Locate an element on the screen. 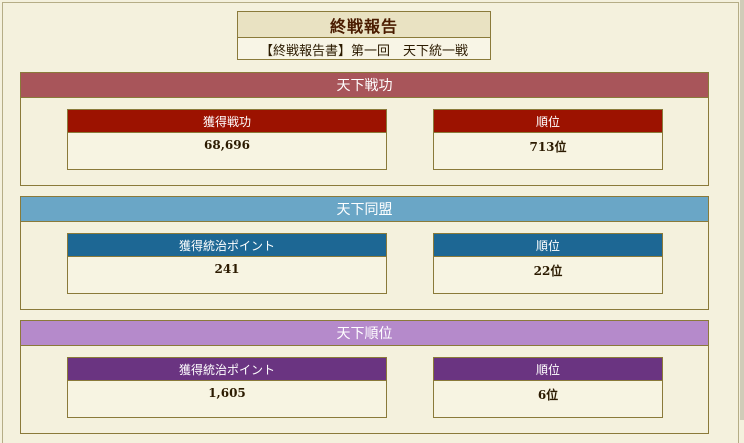 Image resolution: width=744 pixels, height=443 pixels. rank-card: 順位 22位 is located at coordinates (548, 263).